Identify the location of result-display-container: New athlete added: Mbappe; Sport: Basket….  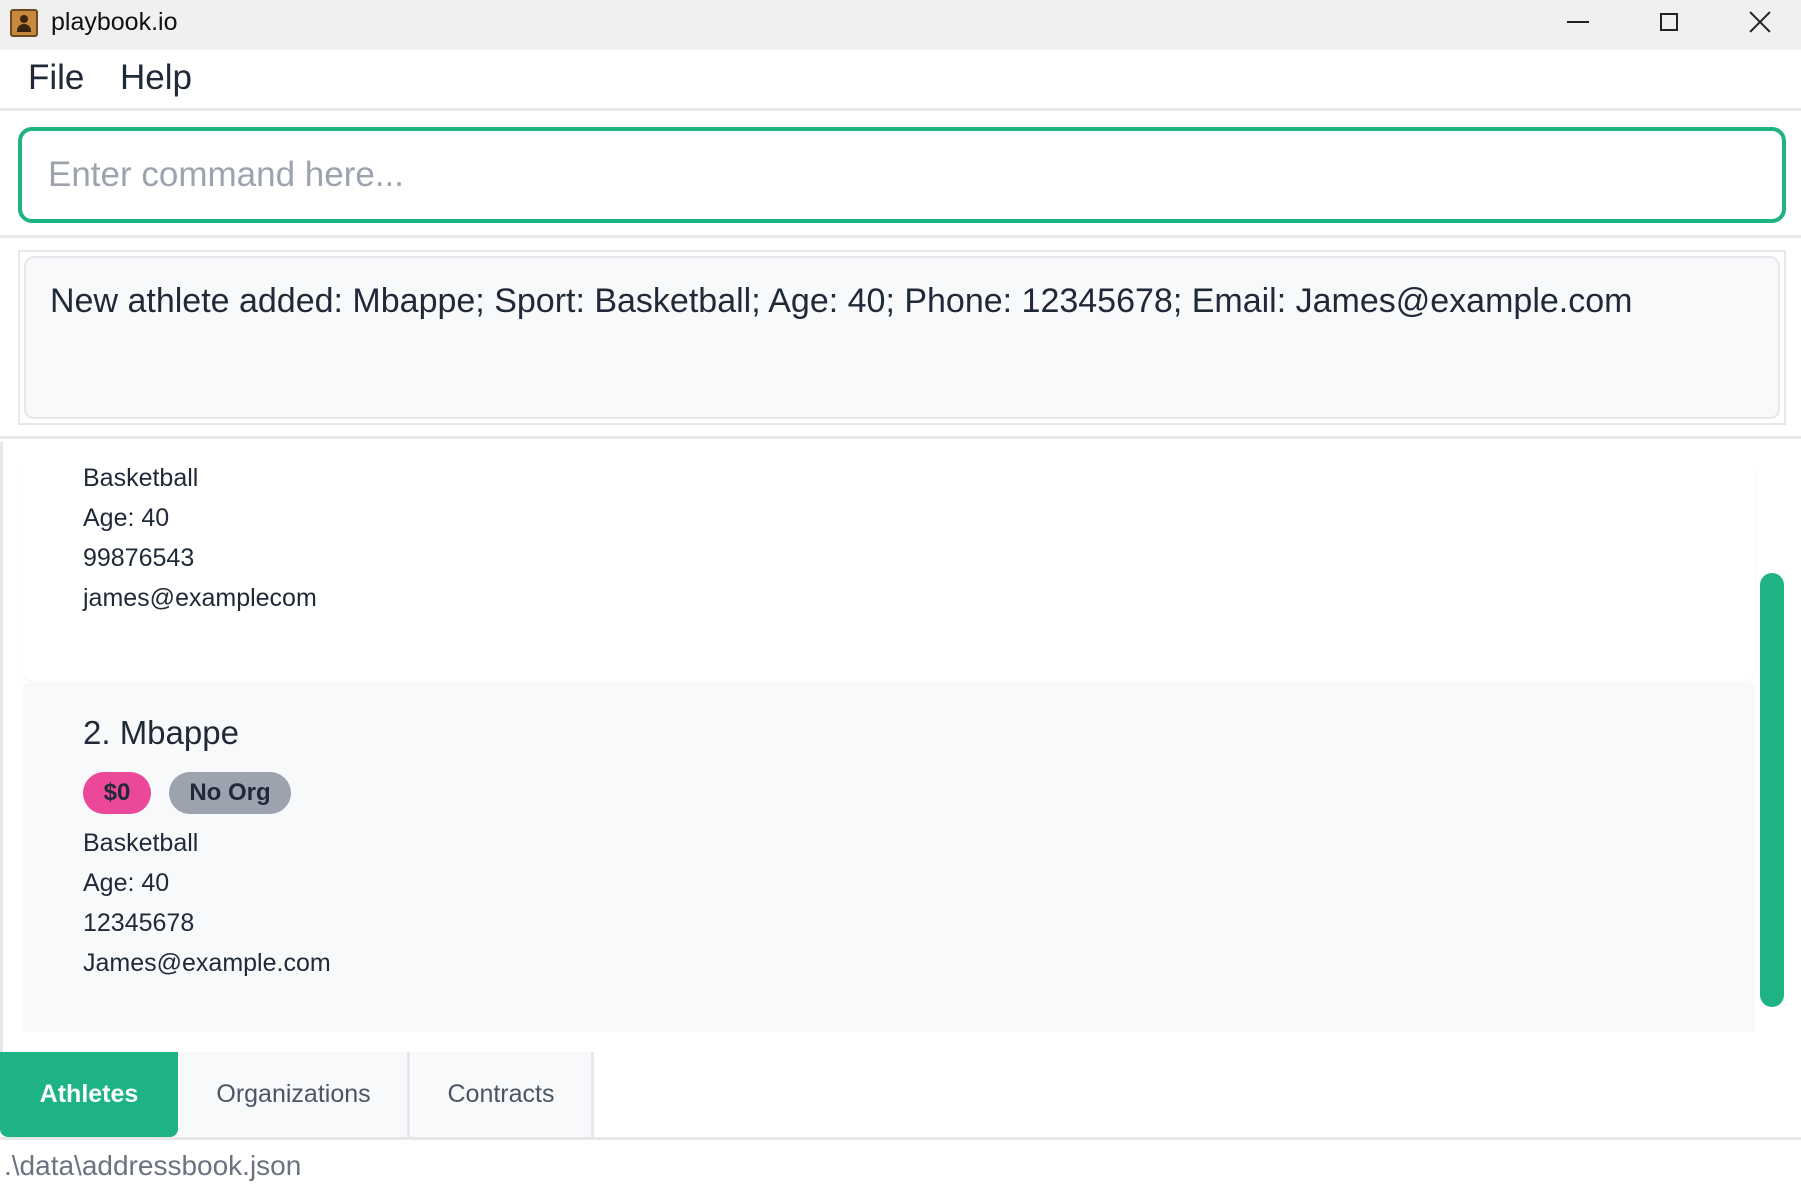
(902, 337).